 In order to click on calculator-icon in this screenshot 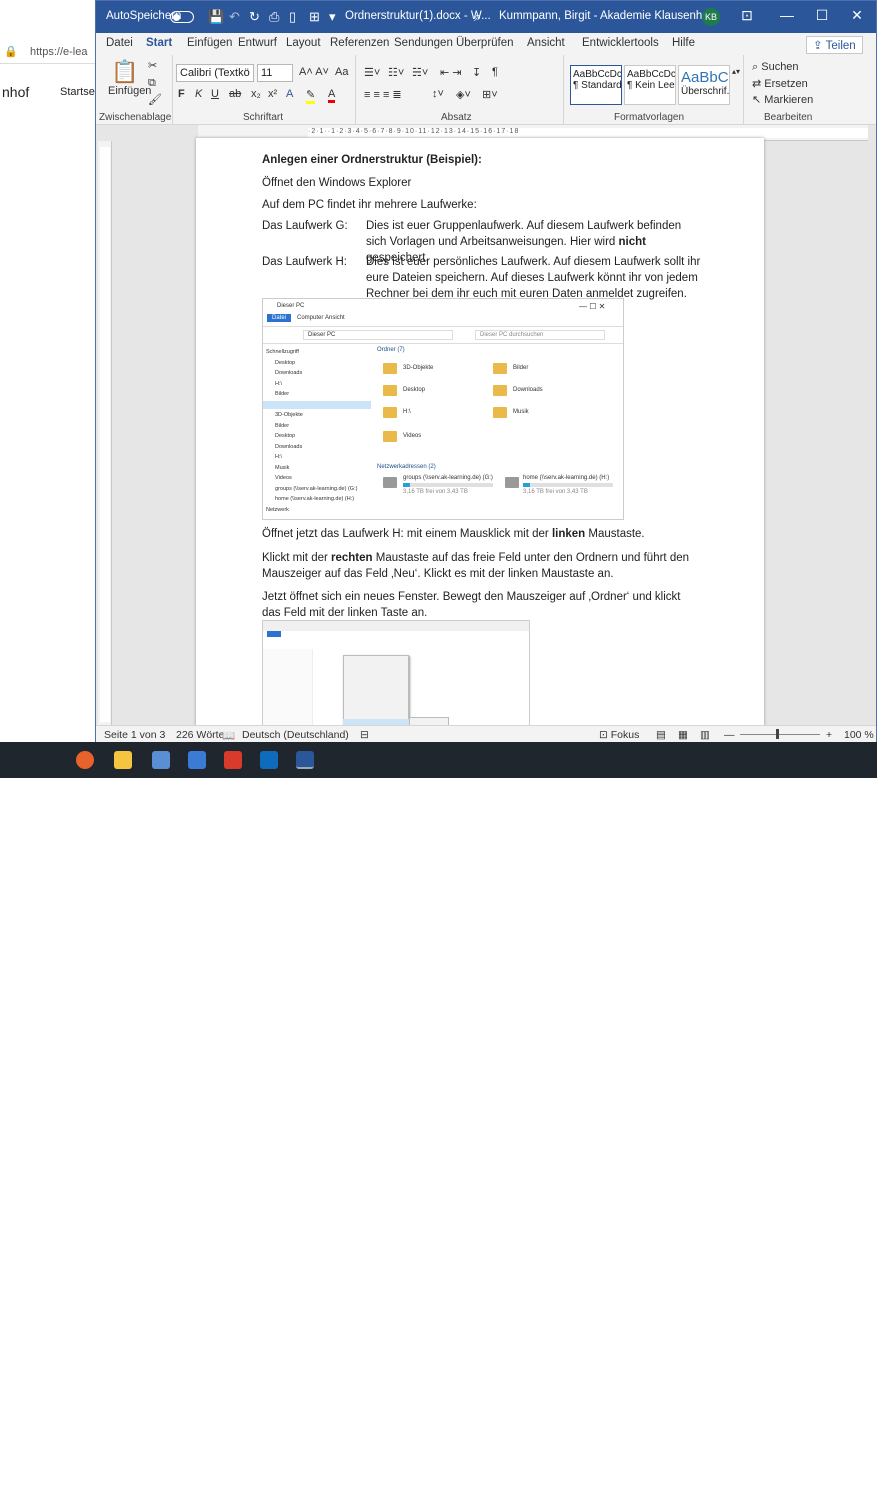, I will do `click(197, 760)`.